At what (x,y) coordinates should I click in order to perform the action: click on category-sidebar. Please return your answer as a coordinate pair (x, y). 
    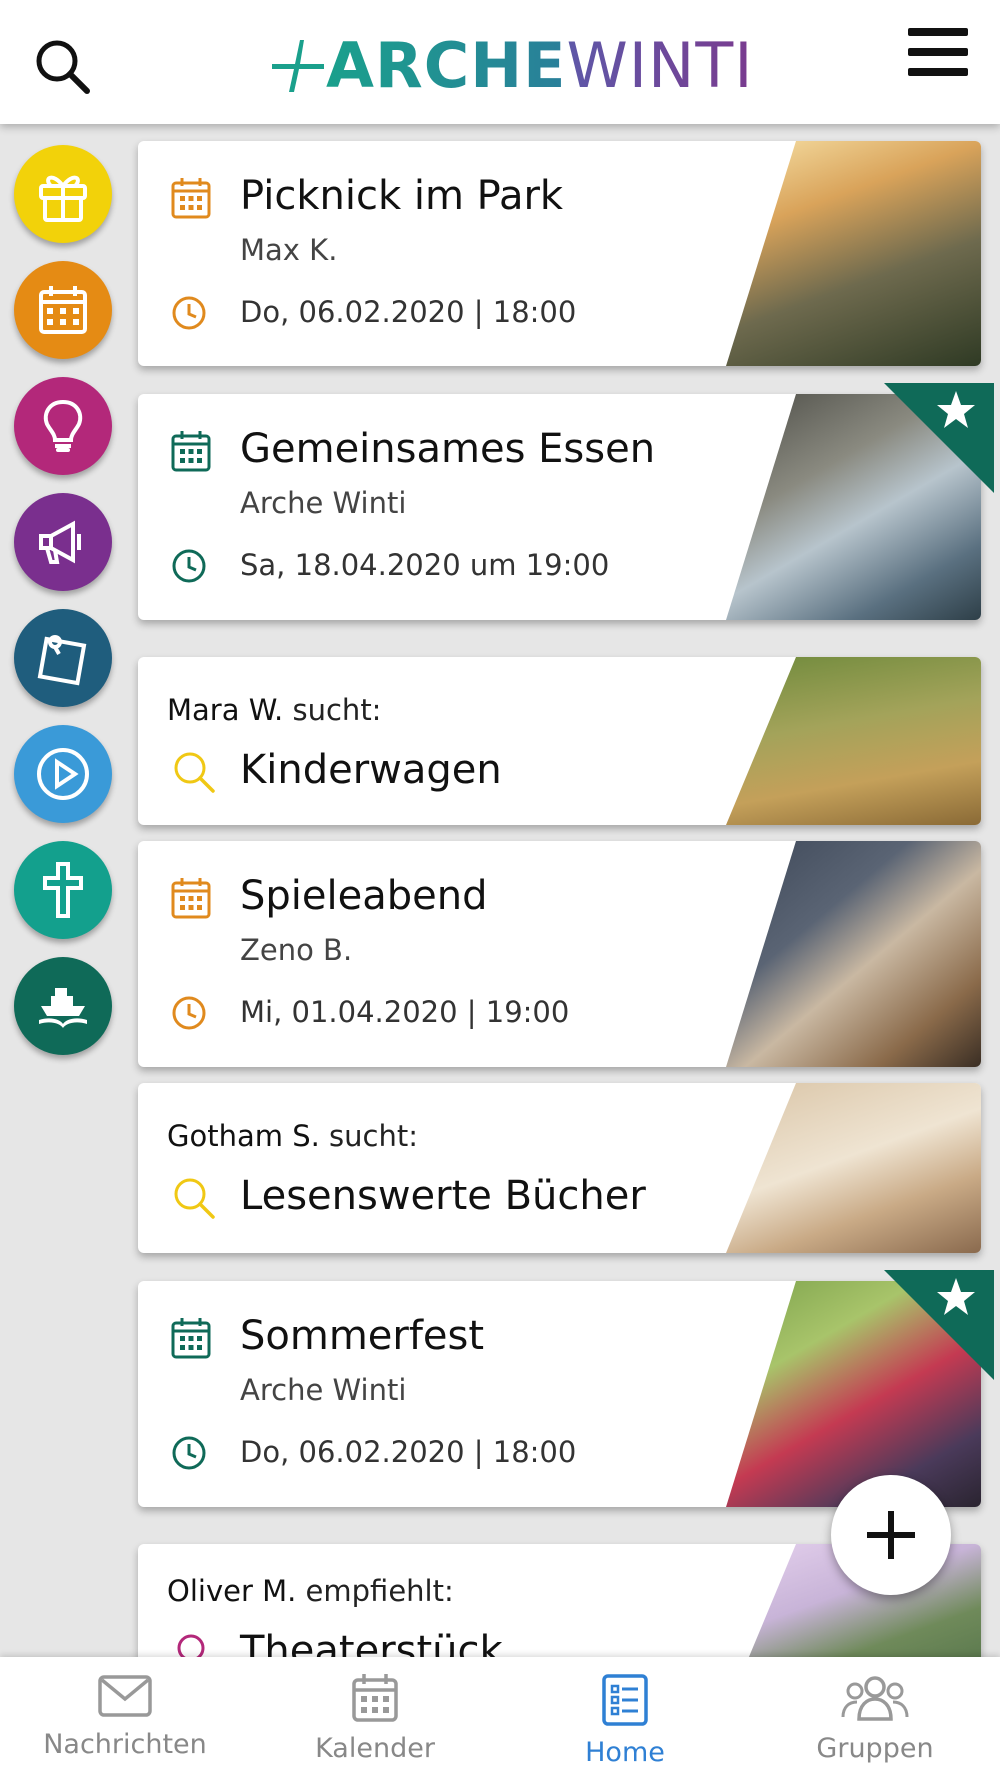
    Looking at the image, I should click on (64, 609).